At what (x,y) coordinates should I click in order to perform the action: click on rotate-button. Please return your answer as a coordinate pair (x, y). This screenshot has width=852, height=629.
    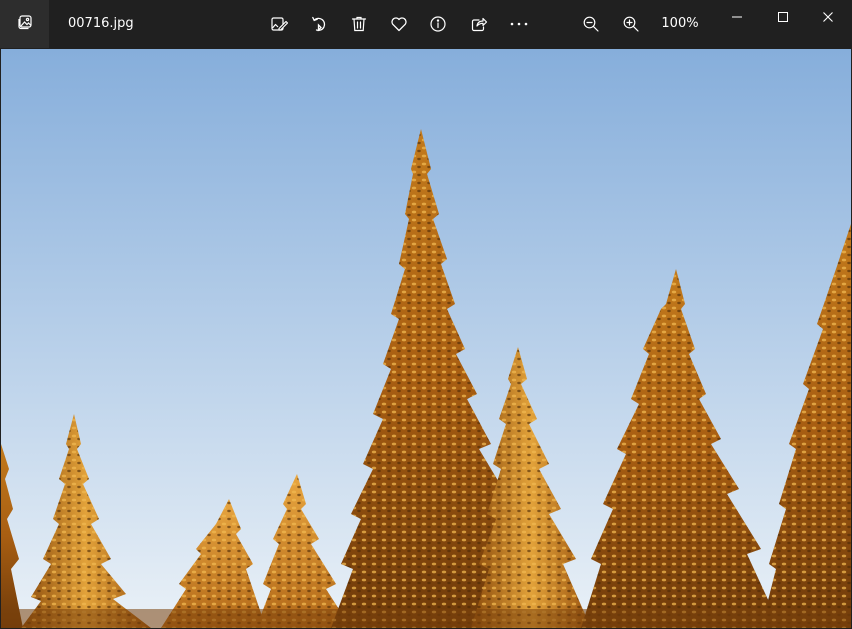
    Looking at the image, I should click on (319, 24).